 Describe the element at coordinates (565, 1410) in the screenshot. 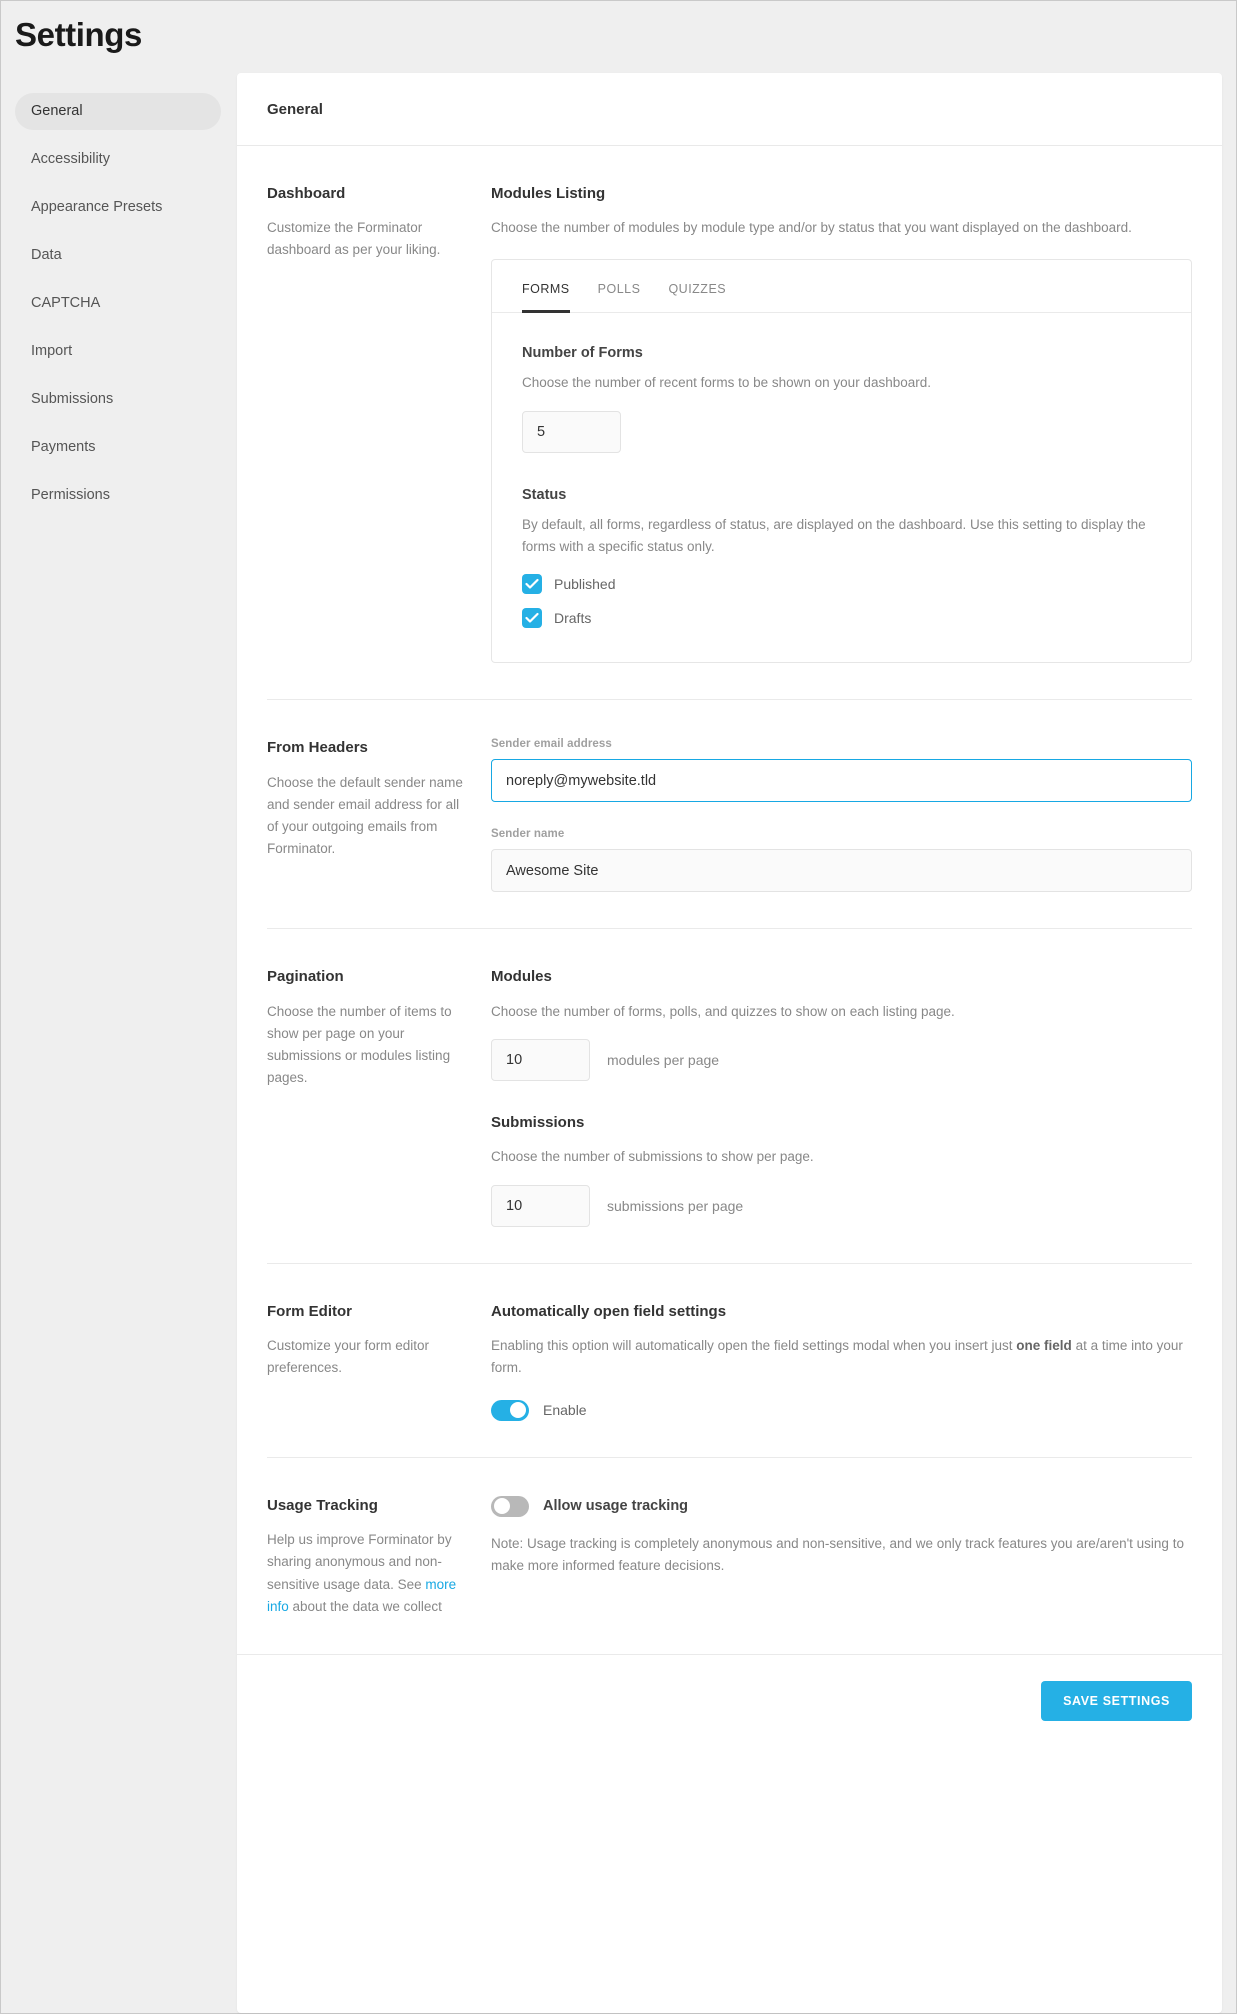

I see `auto-open-toggle-label: Enable` at that location.